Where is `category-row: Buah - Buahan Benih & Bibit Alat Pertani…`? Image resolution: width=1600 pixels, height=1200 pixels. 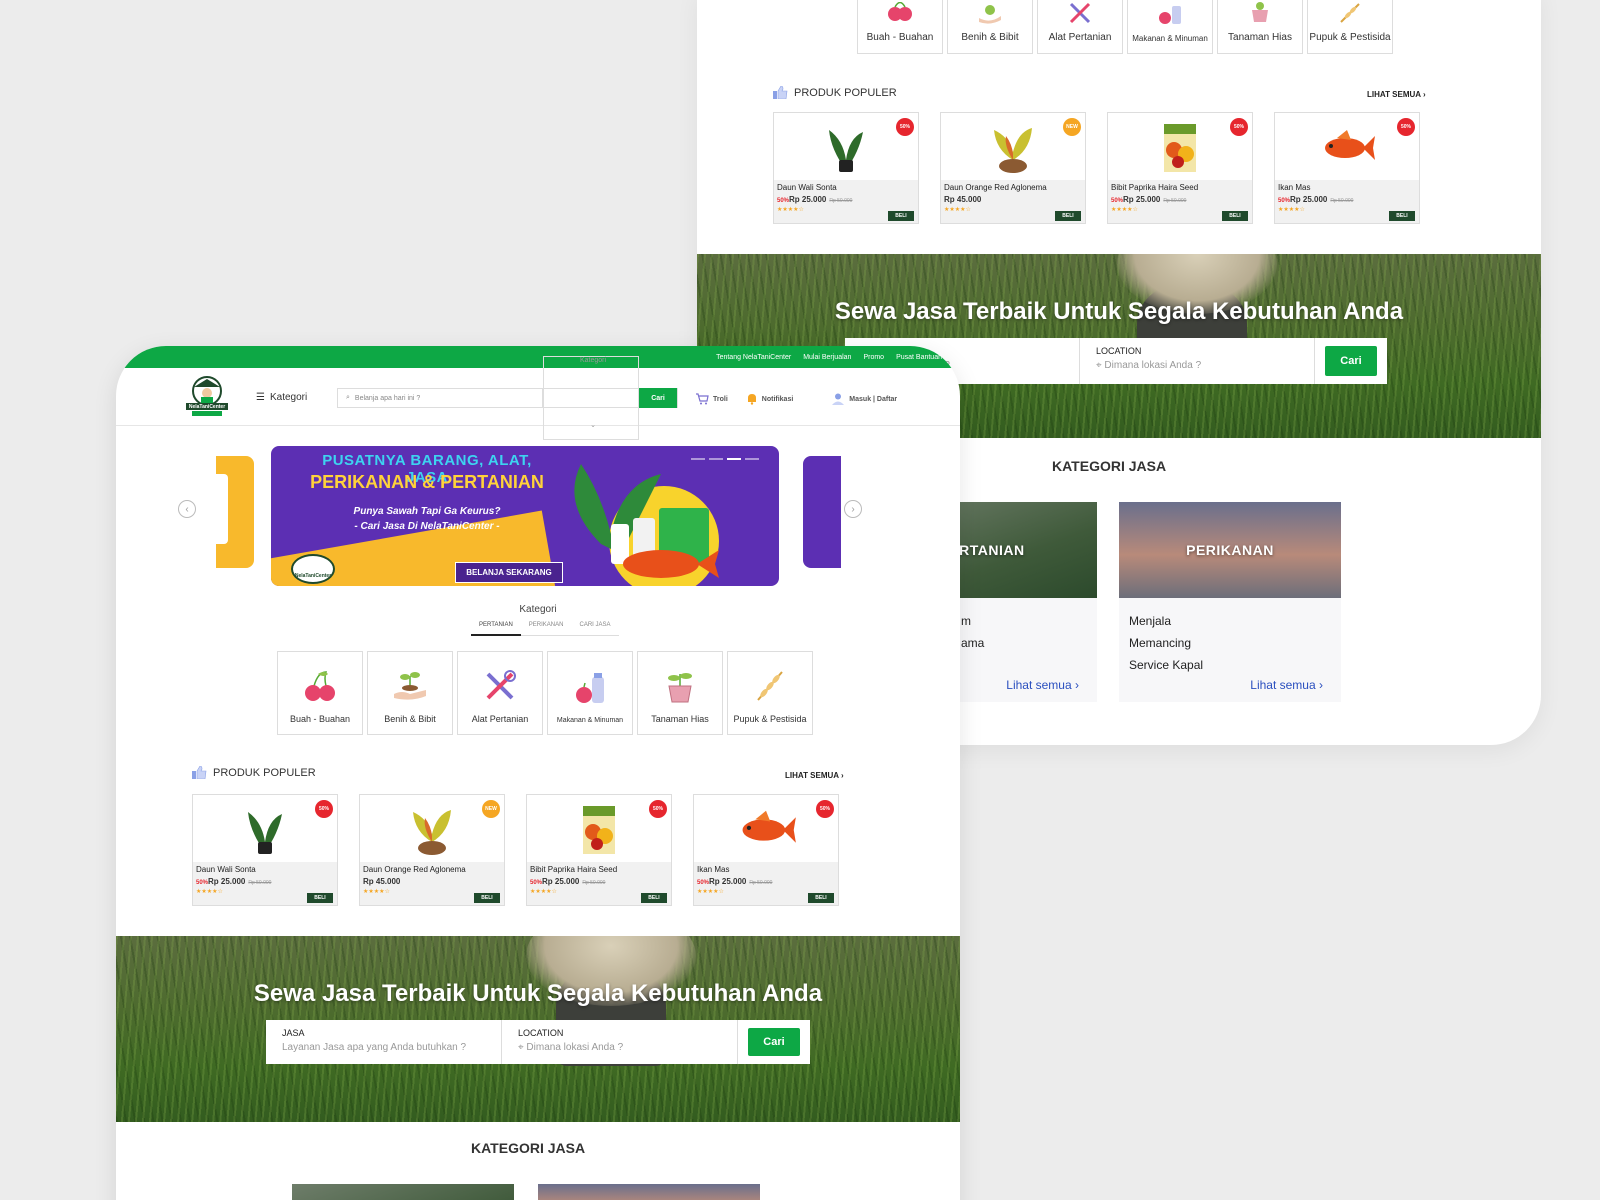 category-row: Buah - Buahan Benih & Bibit Alat Pertani… is located at coordinates (545, 693).